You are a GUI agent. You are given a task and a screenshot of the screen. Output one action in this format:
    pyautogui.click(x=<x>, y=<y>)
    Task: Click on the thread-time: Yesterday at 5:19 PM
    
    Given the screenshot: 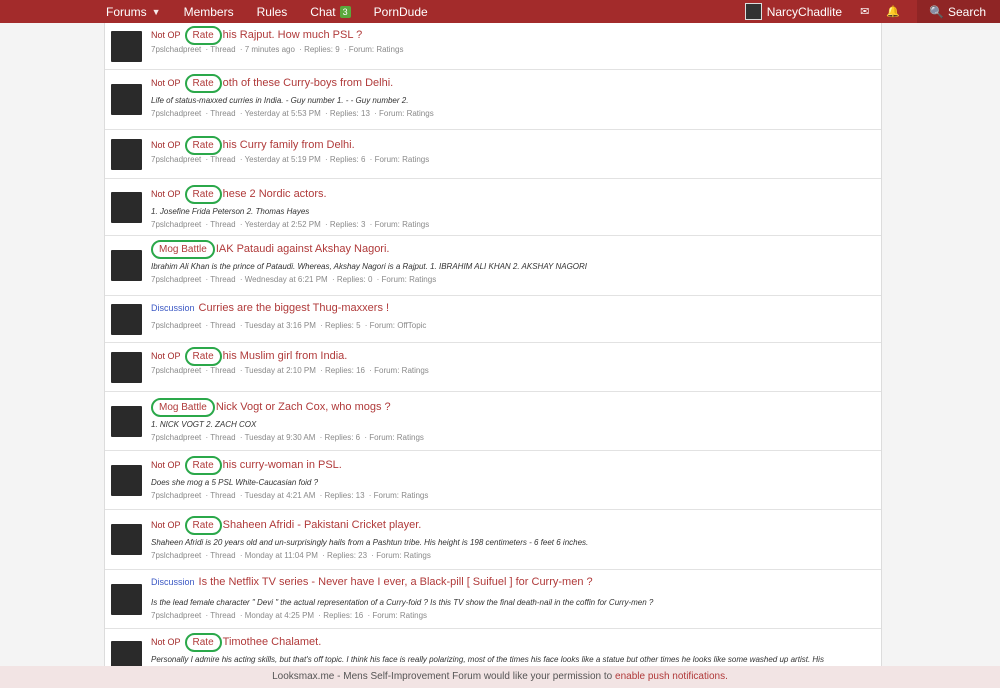 What is the action you would take?
    pyautogui.click(x=283, y=159)
    